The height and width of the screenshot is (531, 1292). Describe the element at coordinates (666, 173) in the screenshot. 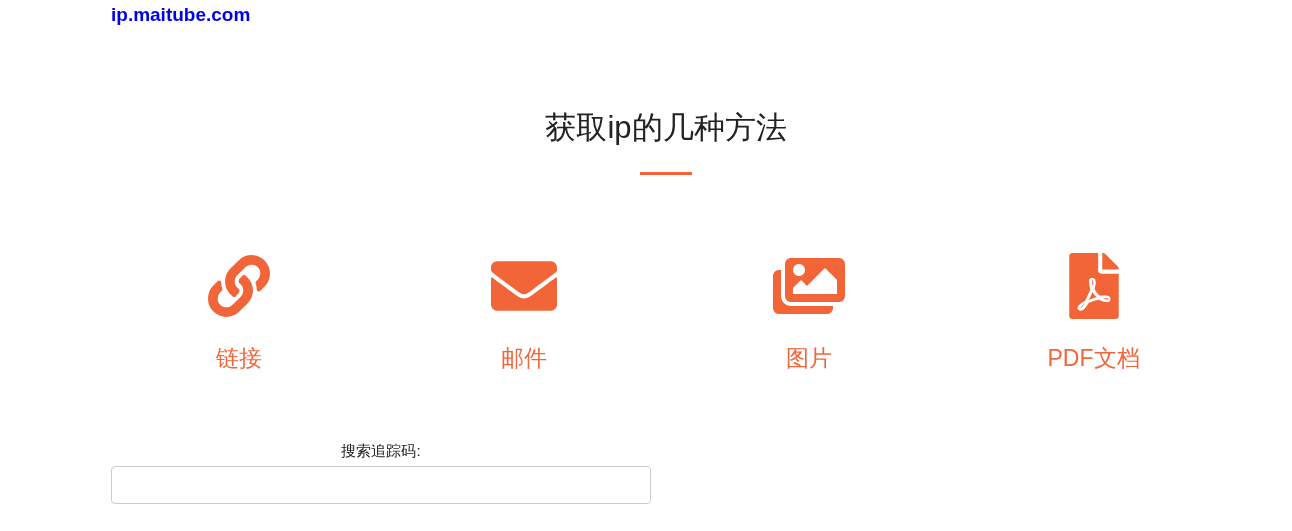

I see `heading-underline` at that location.